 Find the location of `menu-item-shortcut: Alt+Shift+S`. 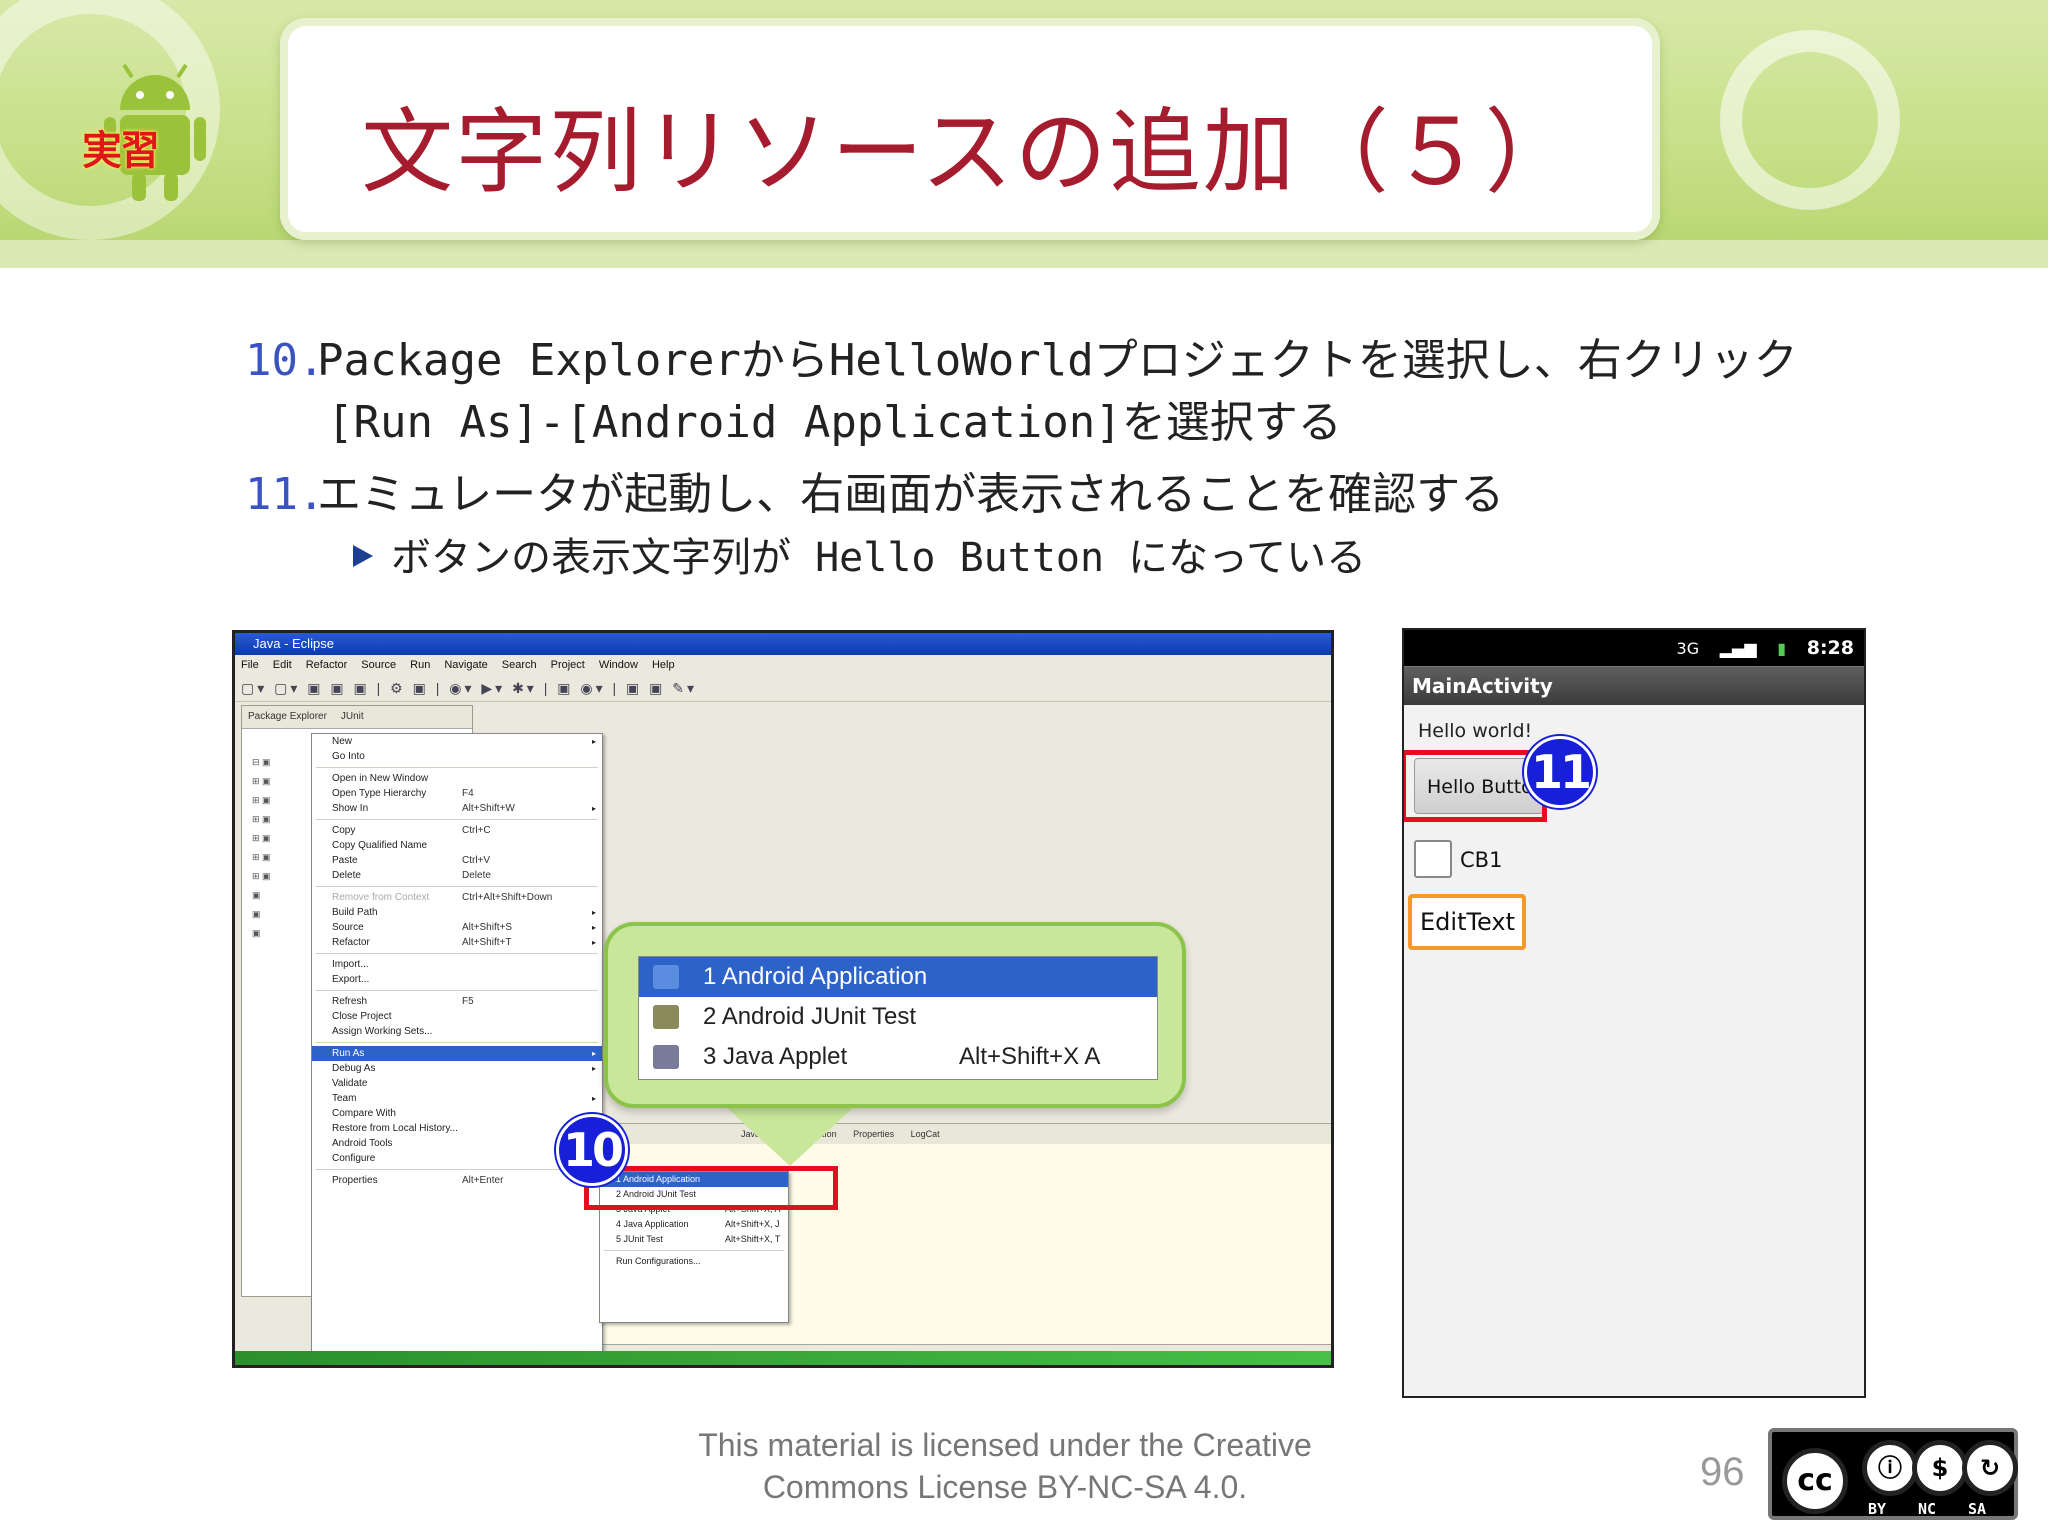

menu-item-shortcut: Alt+Shift+S is located at coordinates (487, 927).